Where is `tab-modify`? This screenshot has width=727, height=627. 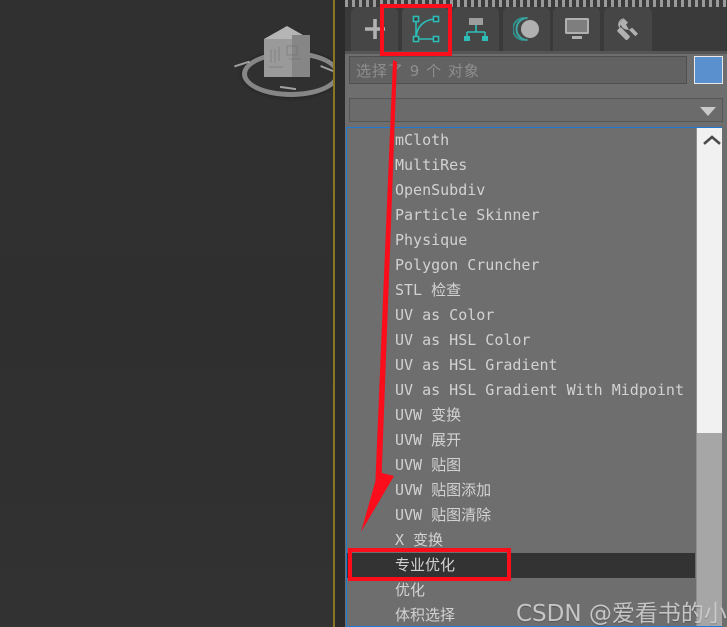
tab-modify is located at coordinates (425, 29).